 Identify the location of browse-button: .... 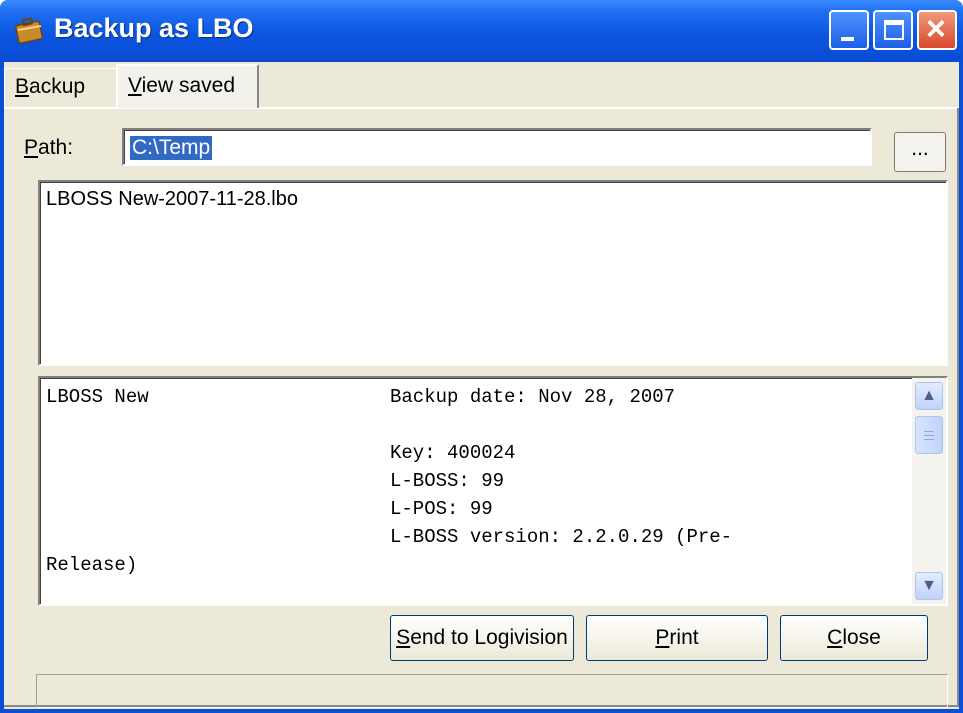
(920, 152).